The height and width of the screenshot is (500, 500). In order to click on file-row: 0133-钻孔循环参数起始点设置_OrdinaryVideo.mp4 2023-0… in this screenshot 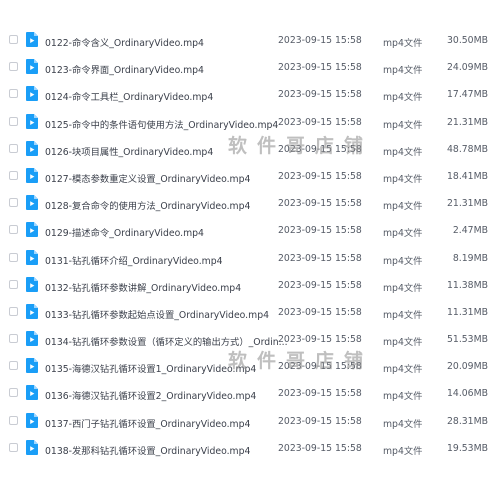, I will do `click(250, 312)`.